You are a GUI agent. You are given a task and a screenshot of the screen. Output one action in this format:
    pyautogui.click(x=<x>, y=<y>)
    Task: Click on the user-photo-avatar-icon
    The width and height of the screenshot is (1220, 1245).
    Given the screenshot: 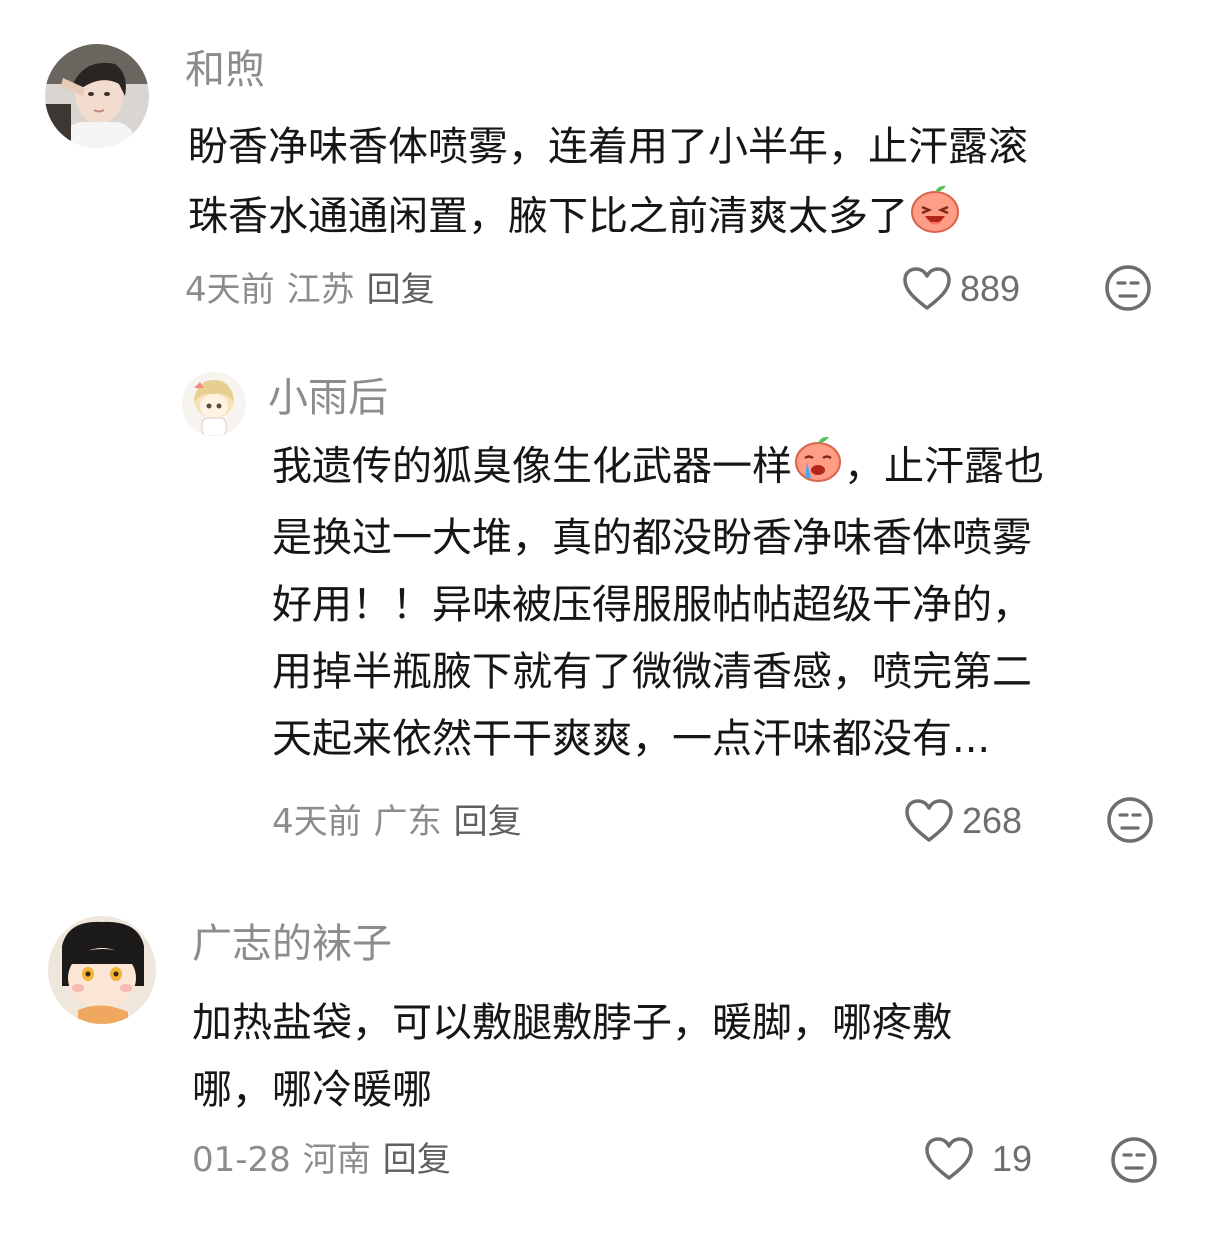 What is the action you would take?
    pyautogui.click(x=97, y=96)
    